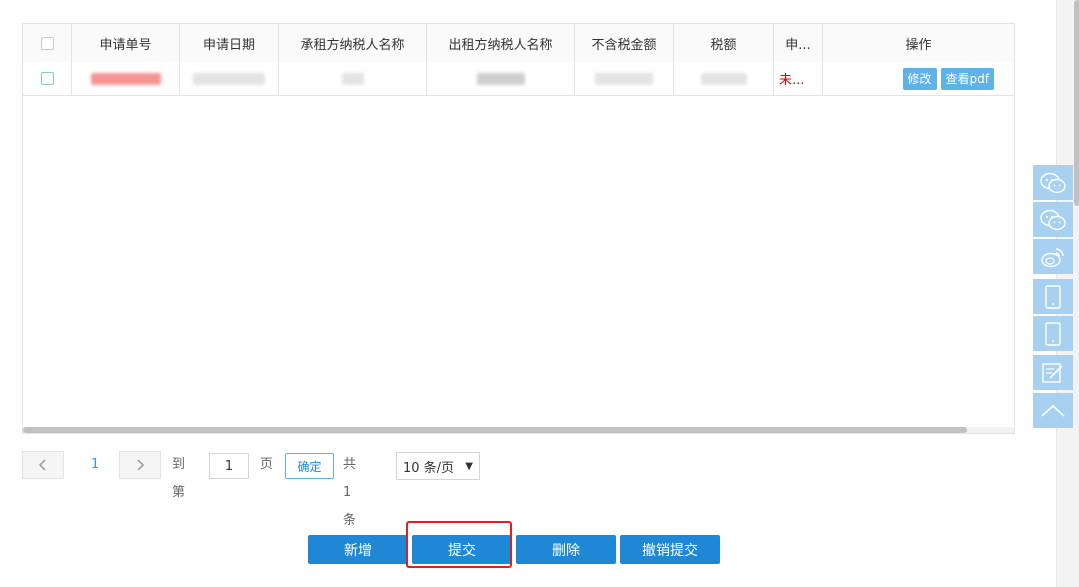  I want to click on goto-page-input, so click(229, 466).